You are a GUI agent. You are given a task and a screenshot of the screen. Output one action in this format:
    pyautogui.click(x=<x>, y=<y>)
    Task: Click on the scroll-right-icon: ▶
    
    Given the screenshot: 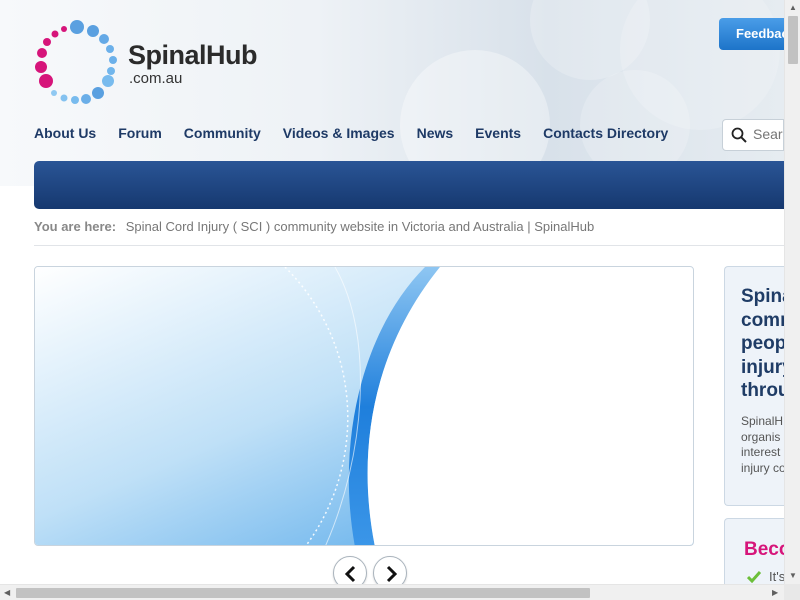 What is the action you would take?
    pyautogui.click(x=775, y=593)
    